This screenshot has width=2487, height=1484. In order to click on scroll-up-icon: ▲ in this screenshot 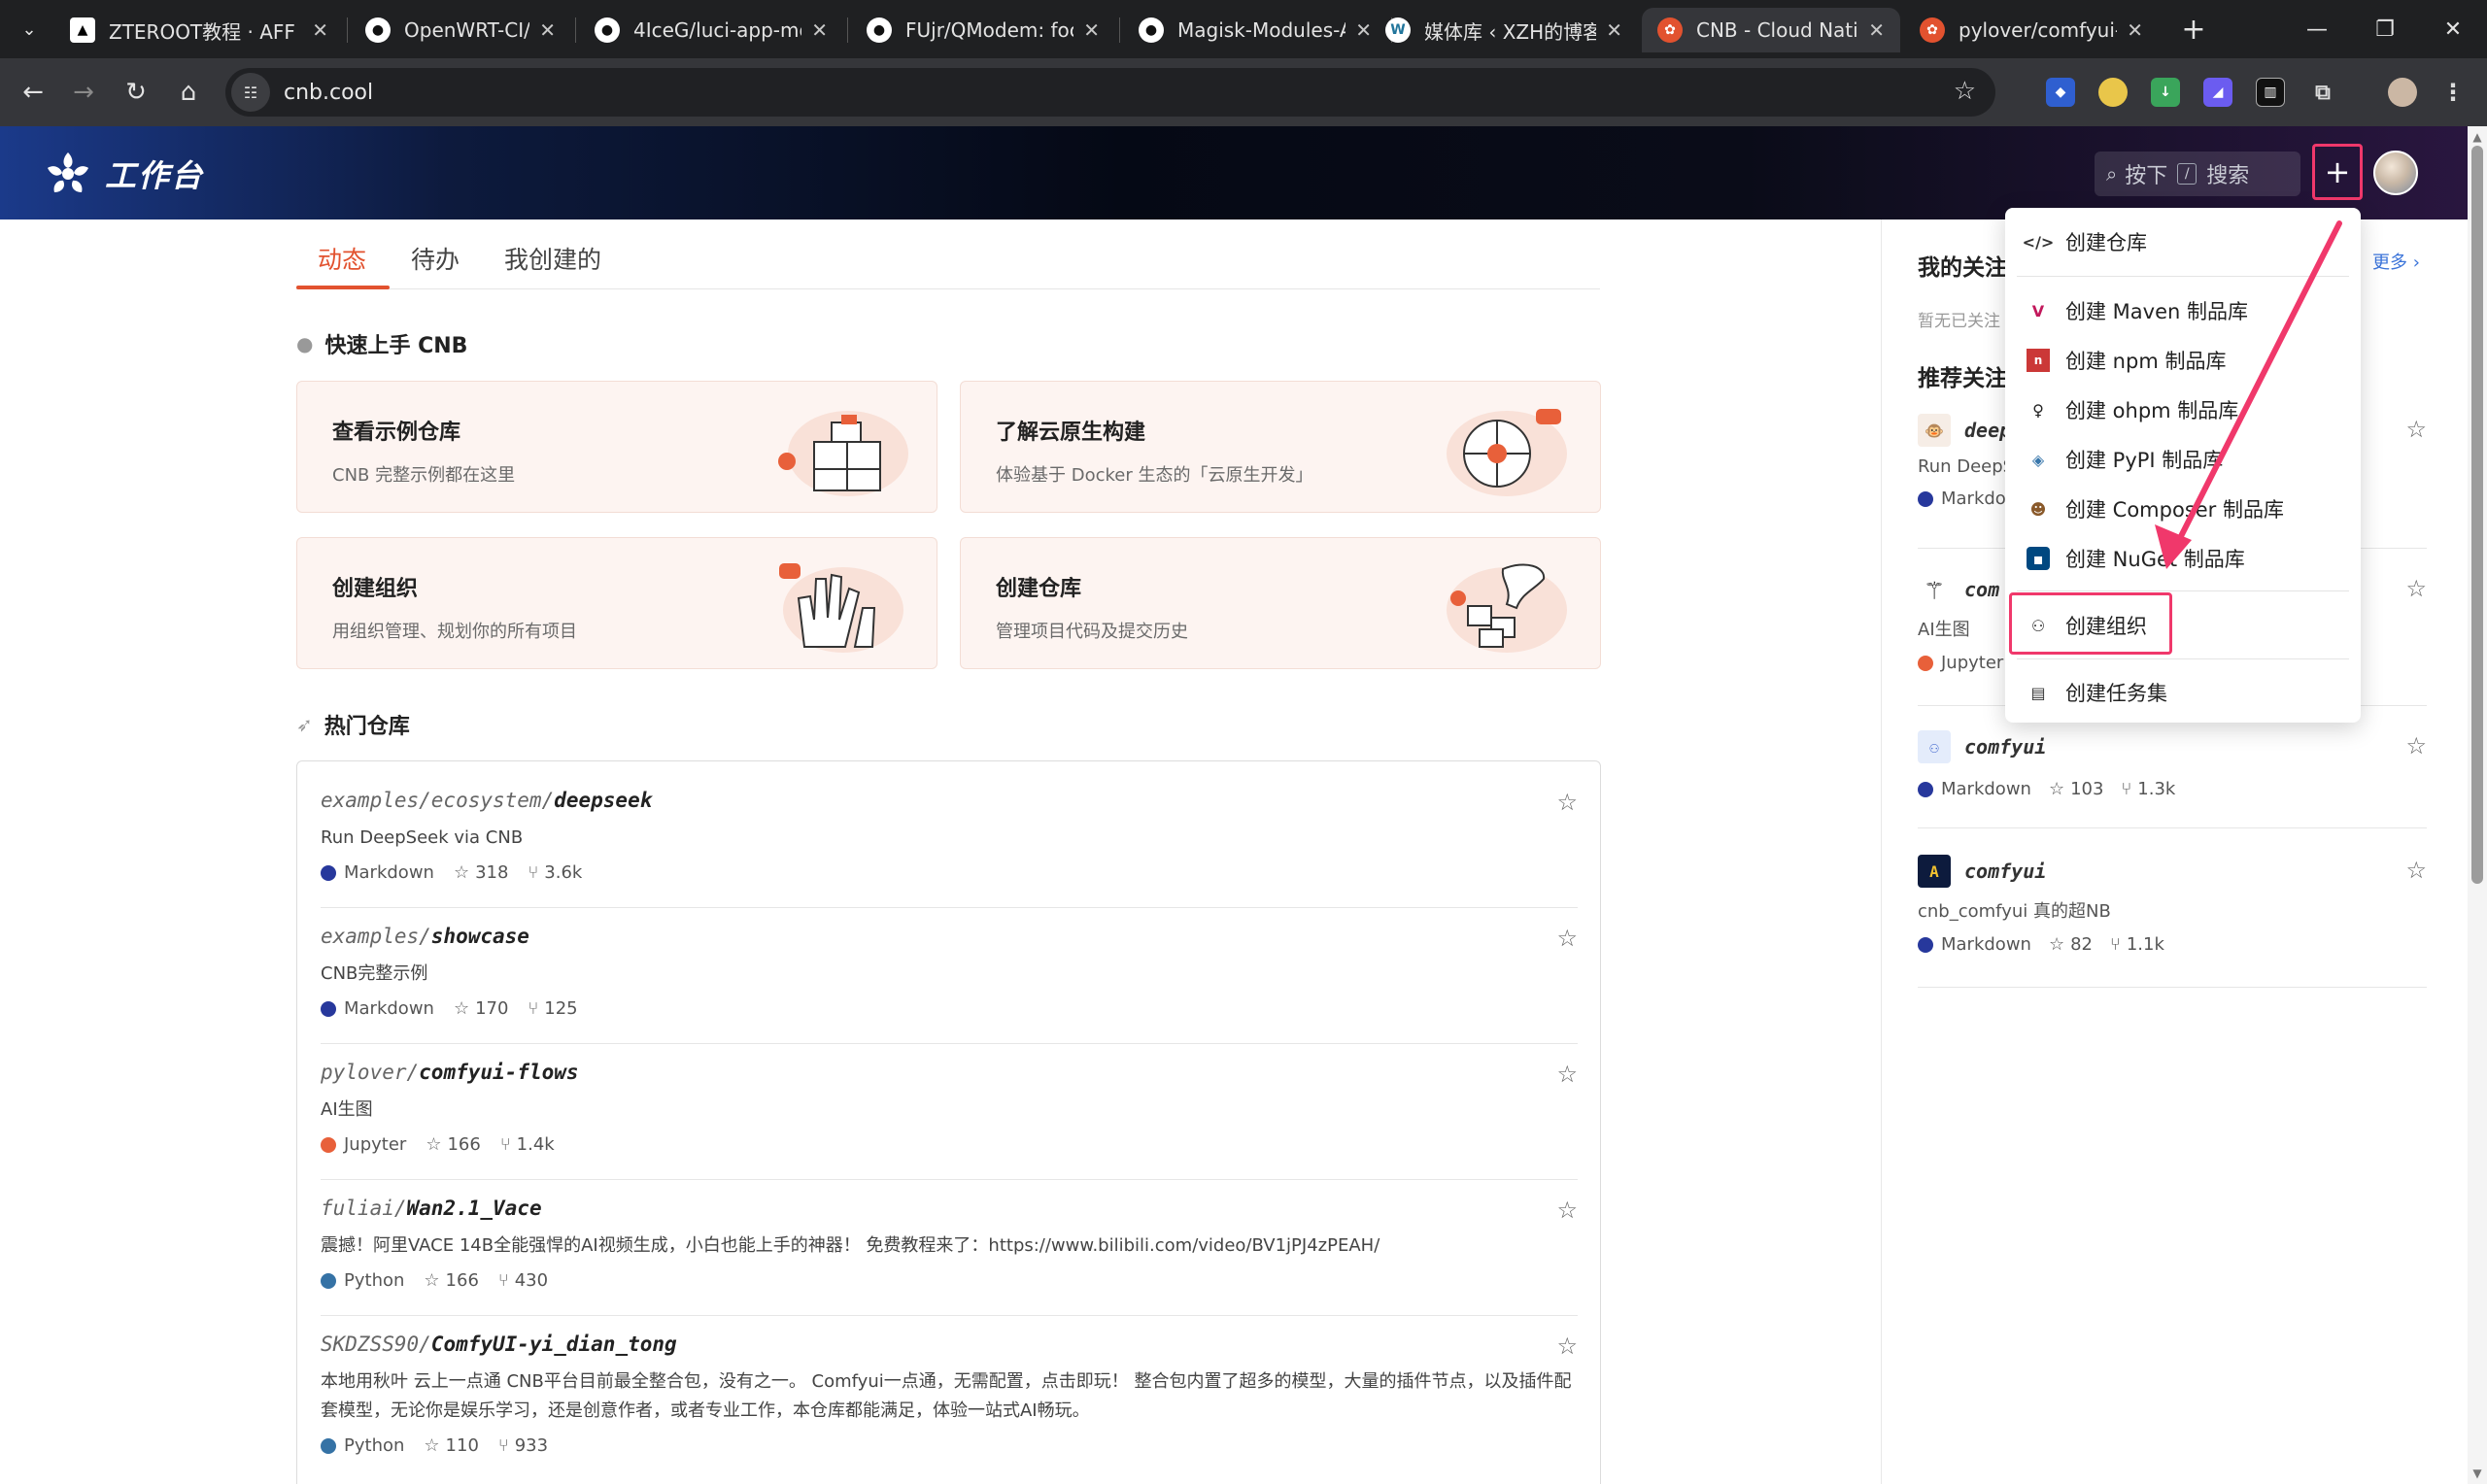, I will do `click(2477, 138)`.